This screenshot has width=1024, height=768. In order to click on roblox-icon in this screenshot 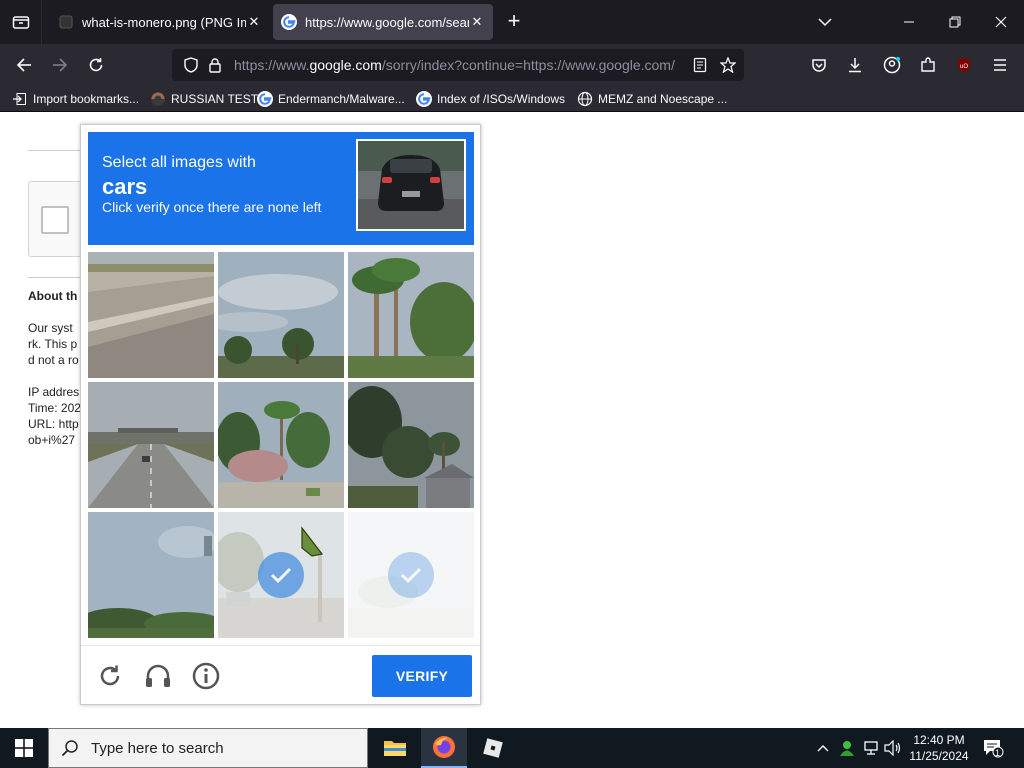, I will do `click(493, 748)`.